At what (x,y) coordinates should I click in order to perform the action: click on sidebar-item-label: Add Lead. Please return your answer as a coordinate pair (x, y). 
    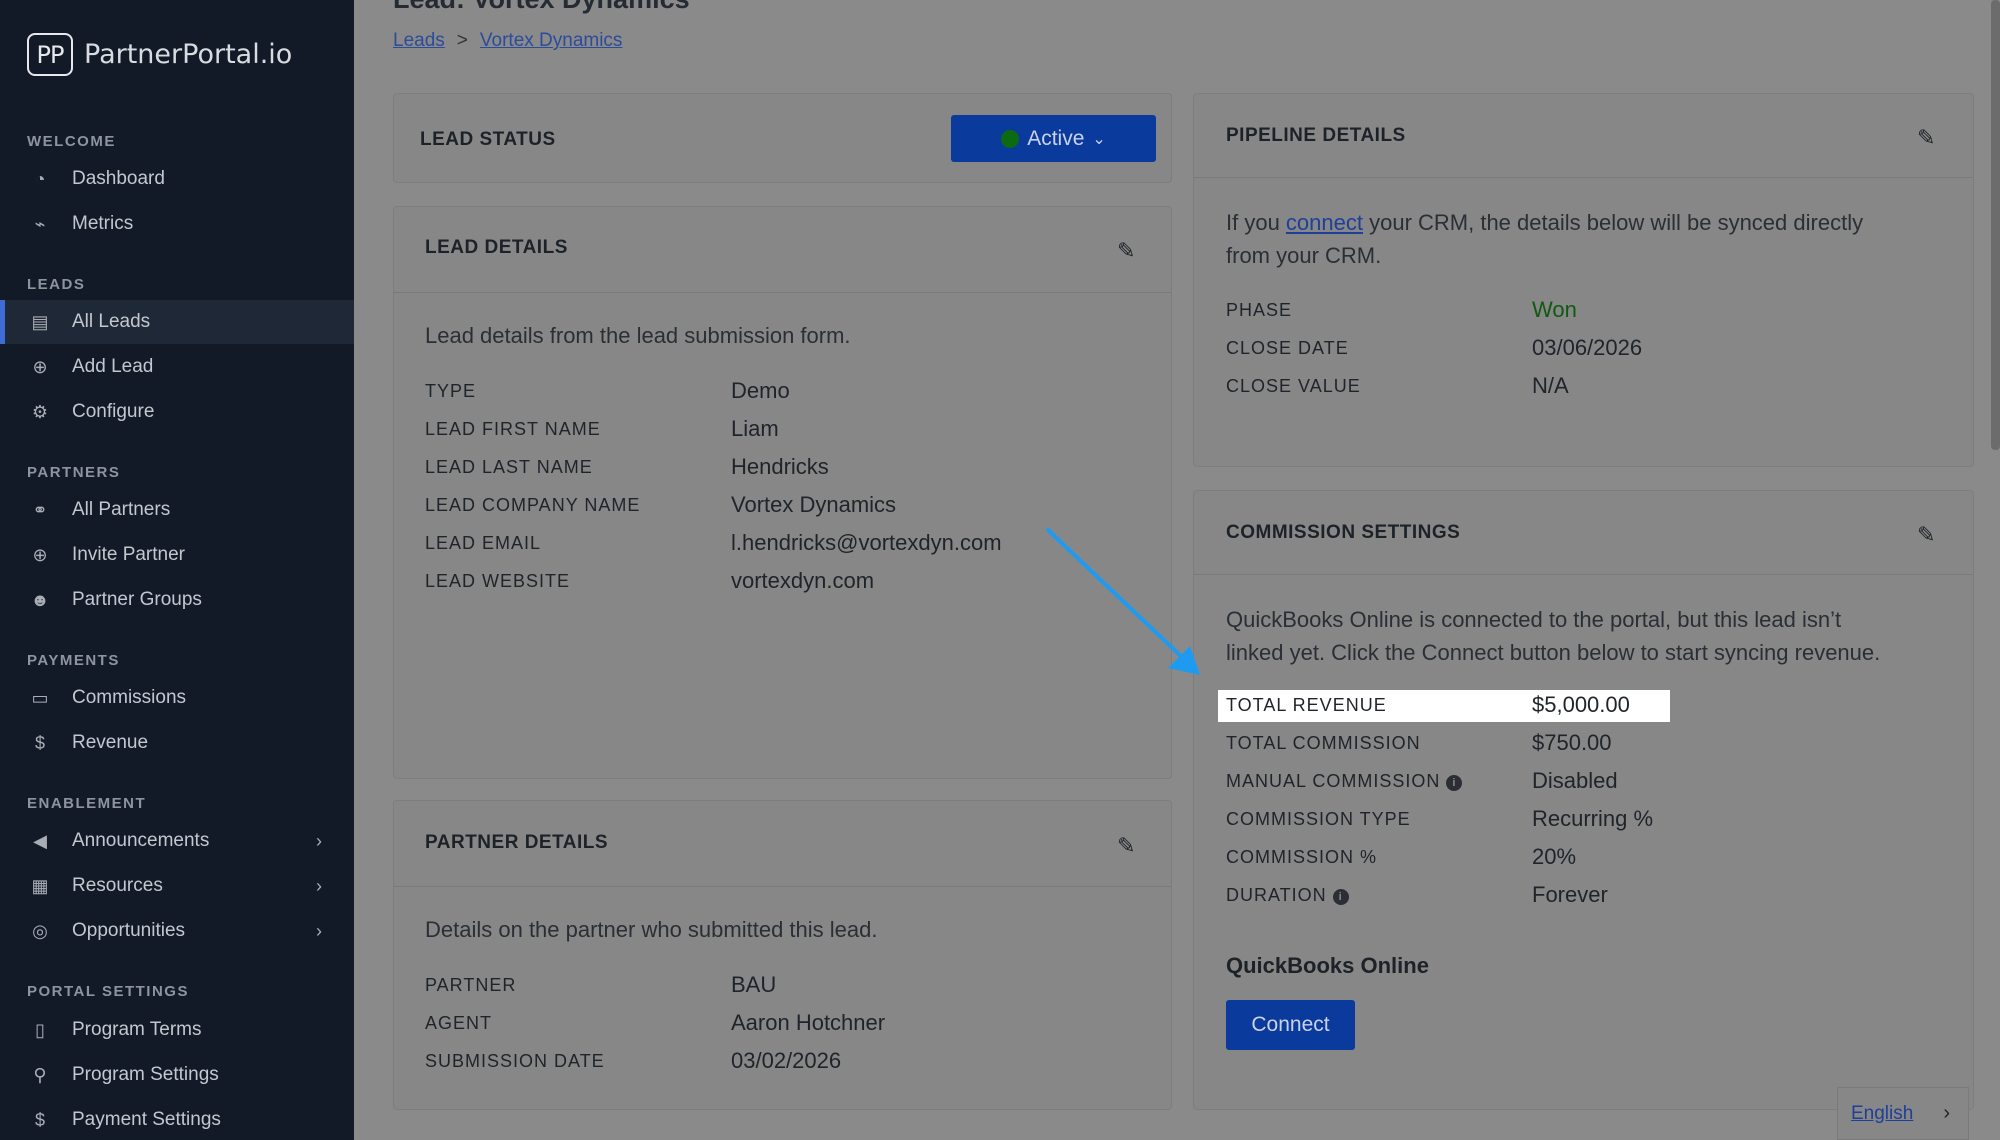
    Looking at the image, I should click on (113, 366).